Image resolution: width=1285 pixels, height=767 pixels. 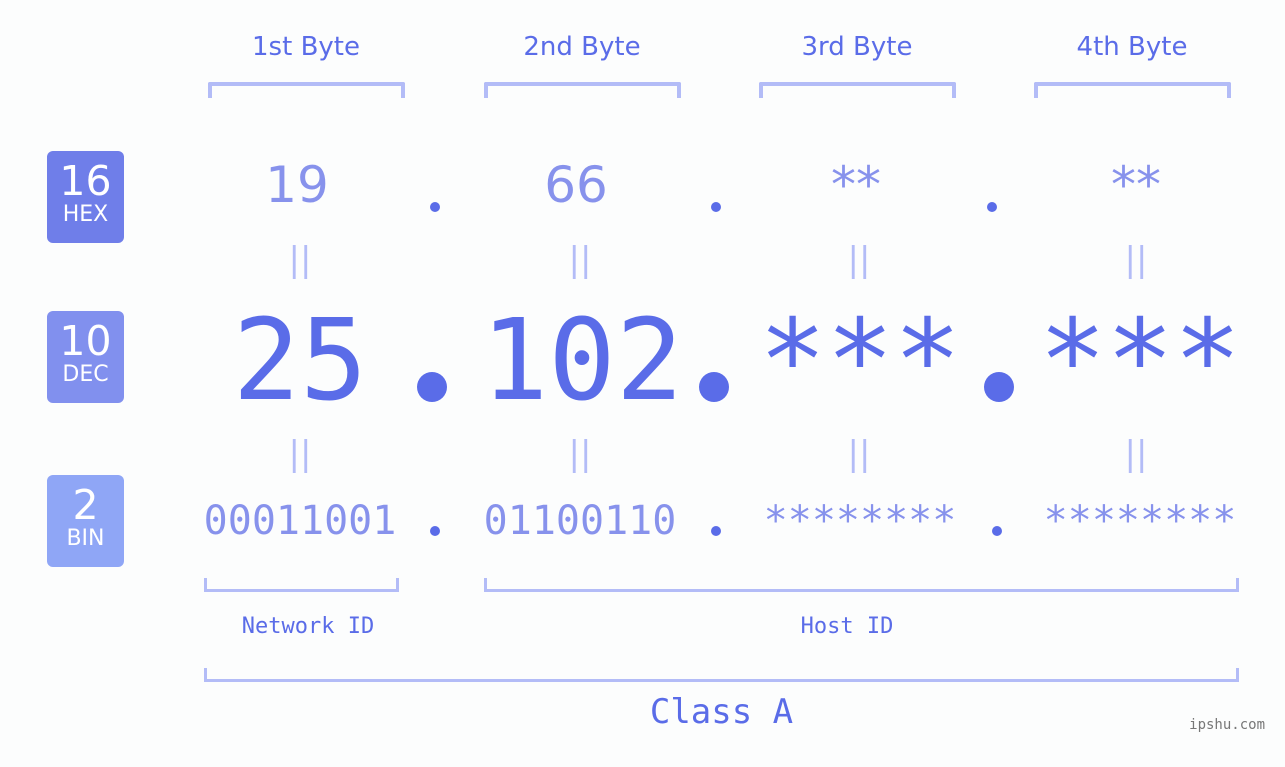 I want to click on bin-byte-3: ********, so click(x=860, y=521).